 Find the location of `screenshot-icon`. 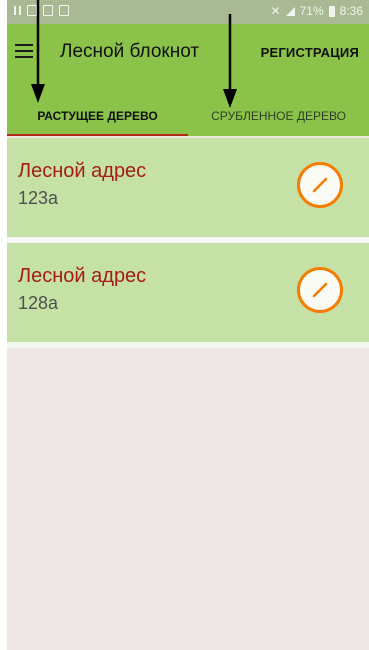

screenshot-icon is located at coordinates (64, 10).